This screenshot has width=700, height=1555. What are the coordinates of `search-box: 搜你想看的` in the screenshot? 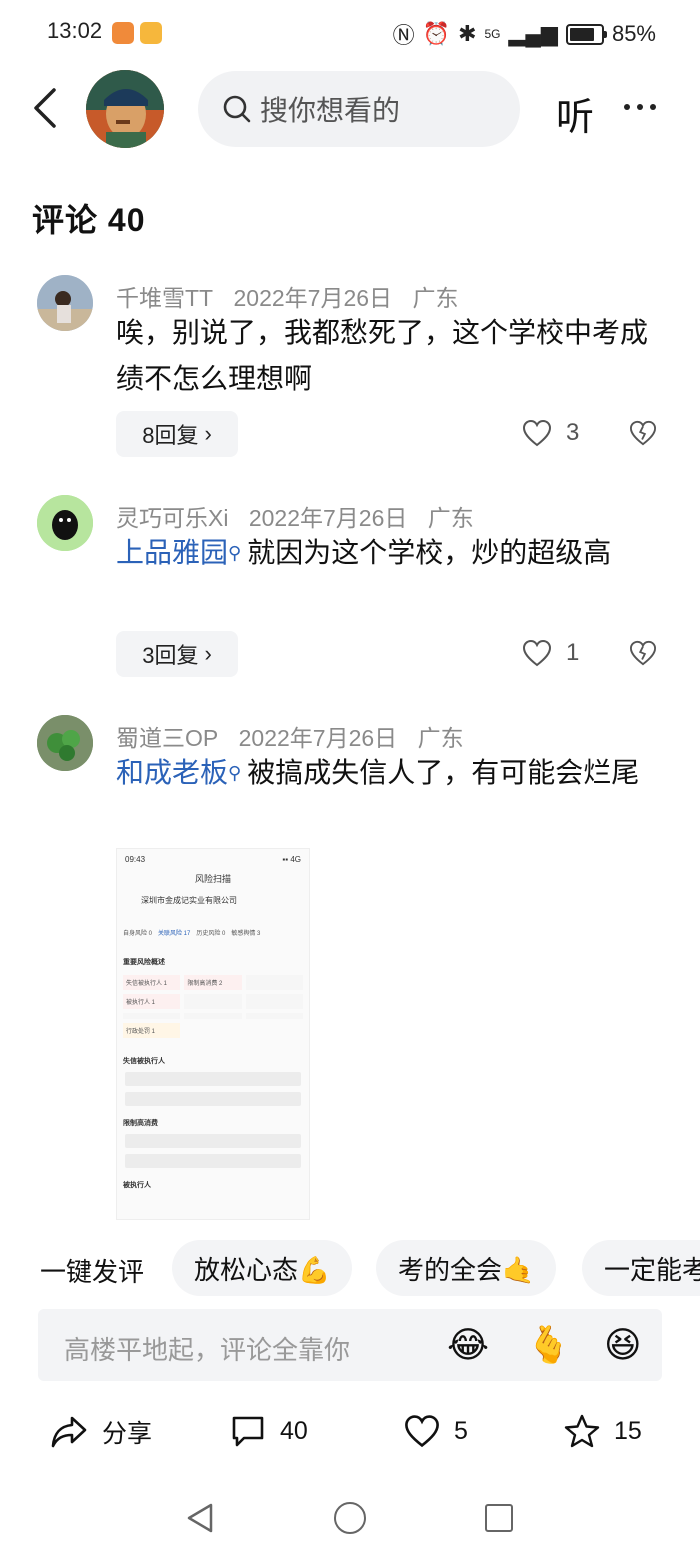 It's located at (359, 109).